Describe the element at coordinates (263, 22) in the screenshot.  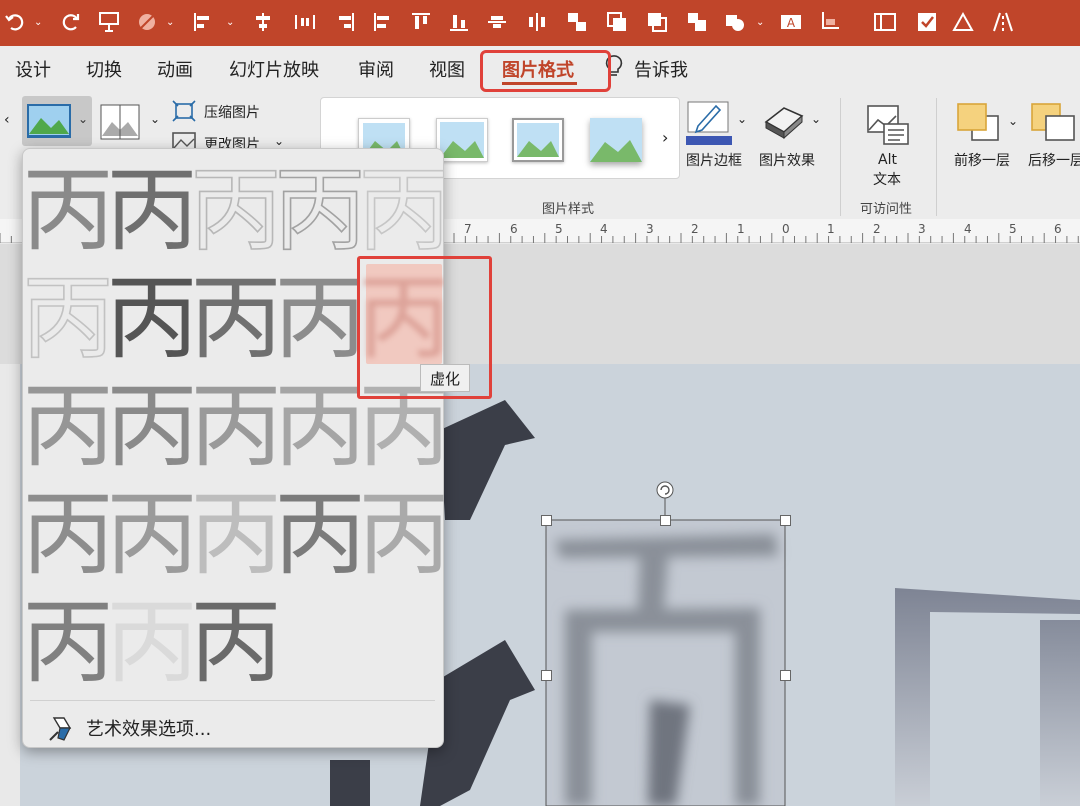
I see `align-center-icon` at that location.